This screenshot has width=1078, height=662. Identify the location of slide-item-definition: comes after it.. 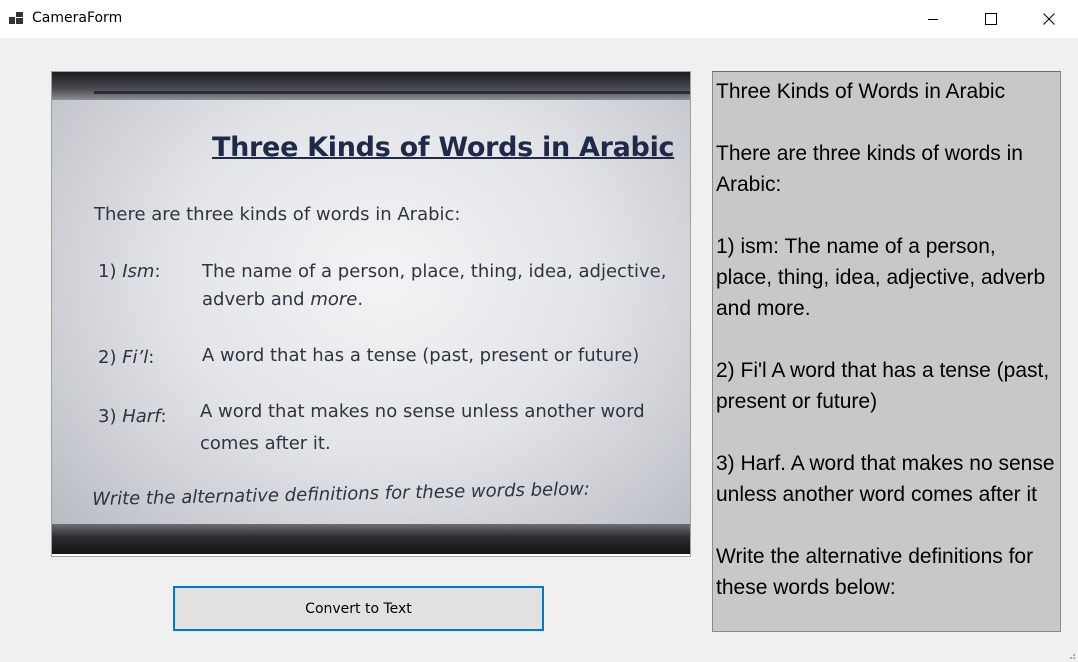
(265, 443).